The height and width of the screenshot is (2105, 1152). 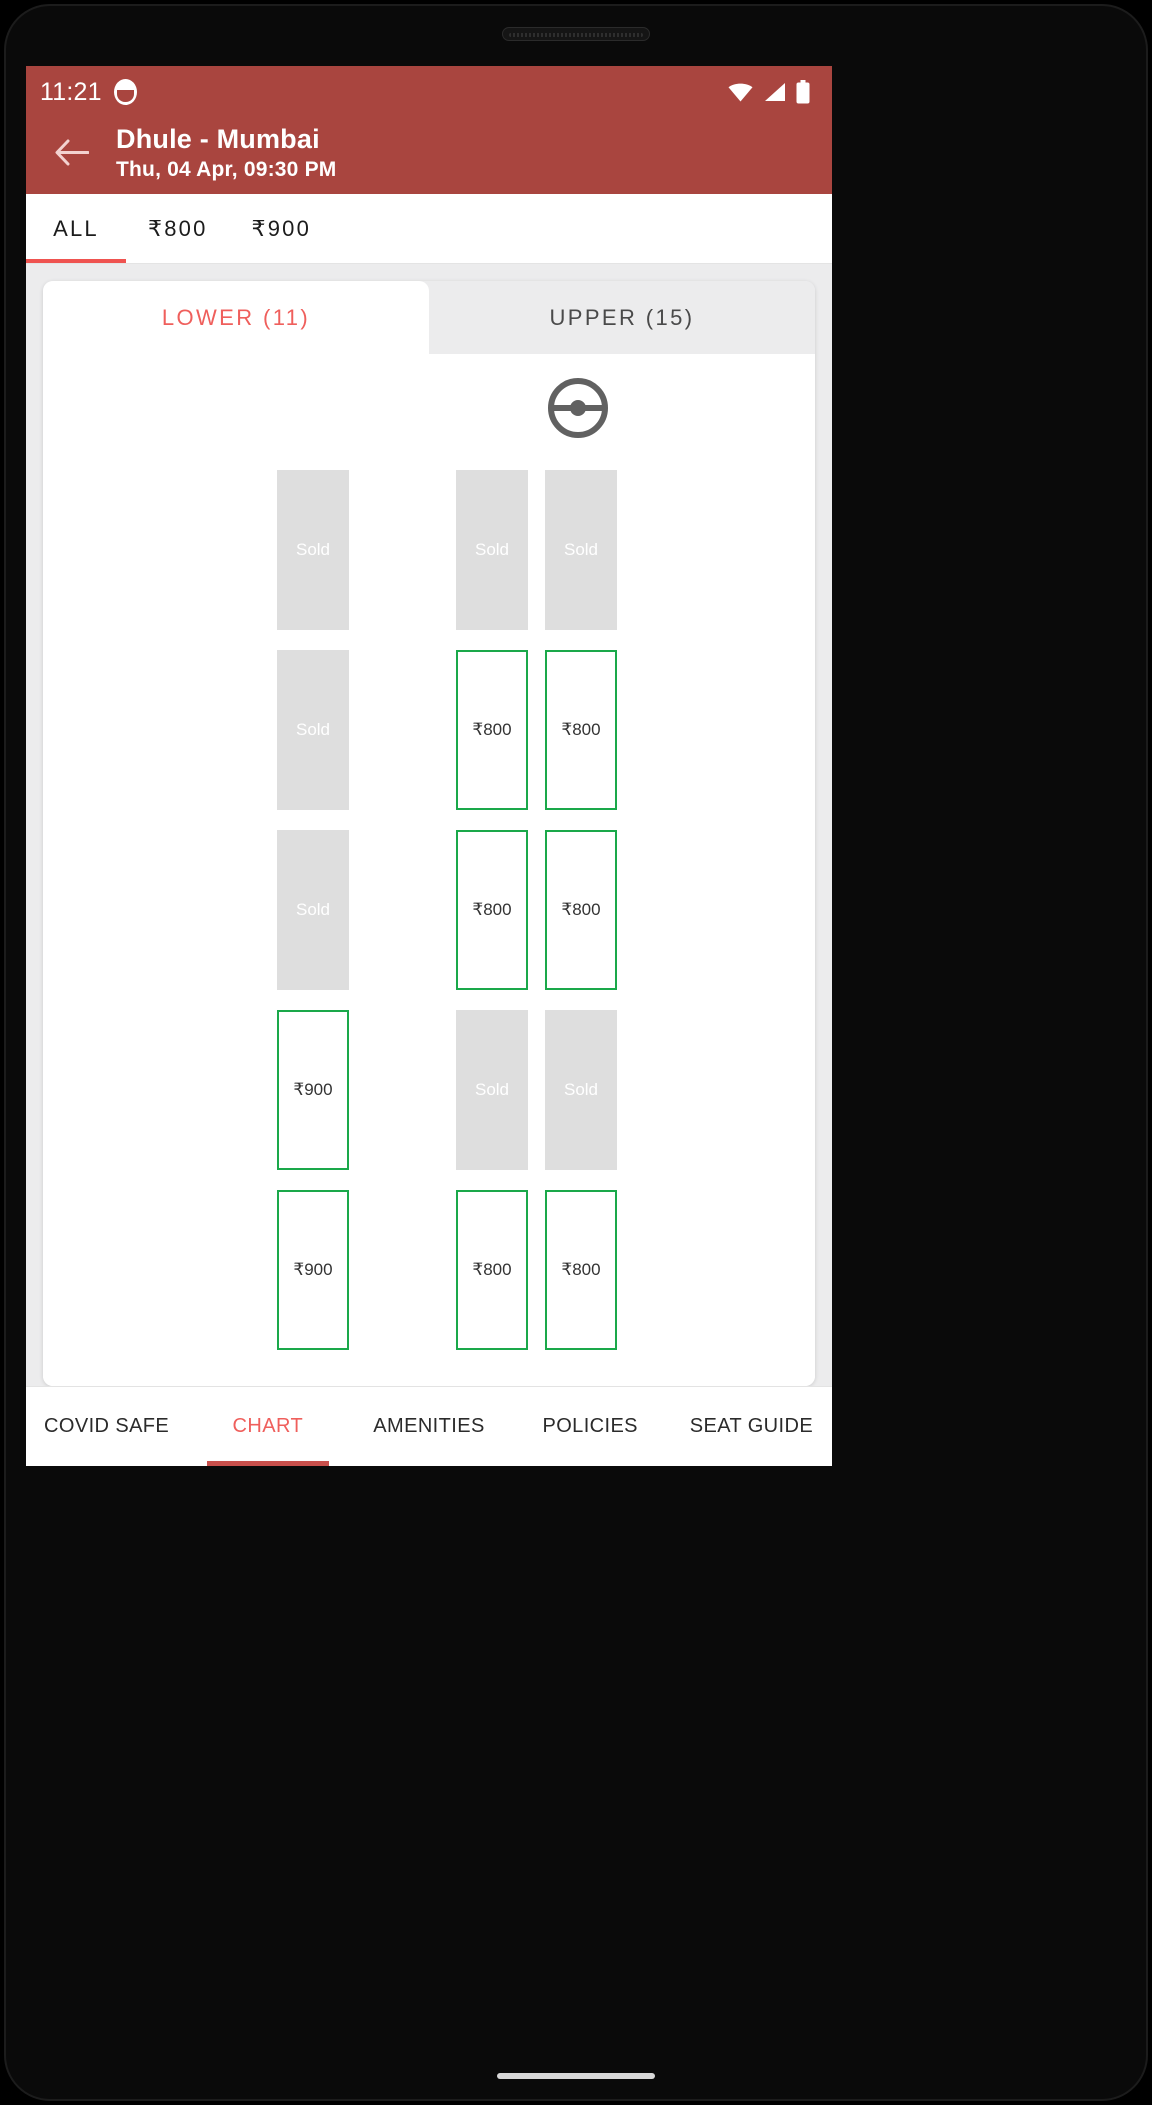 I want to click on status-time: 11:21, so click(x=71, y=91).